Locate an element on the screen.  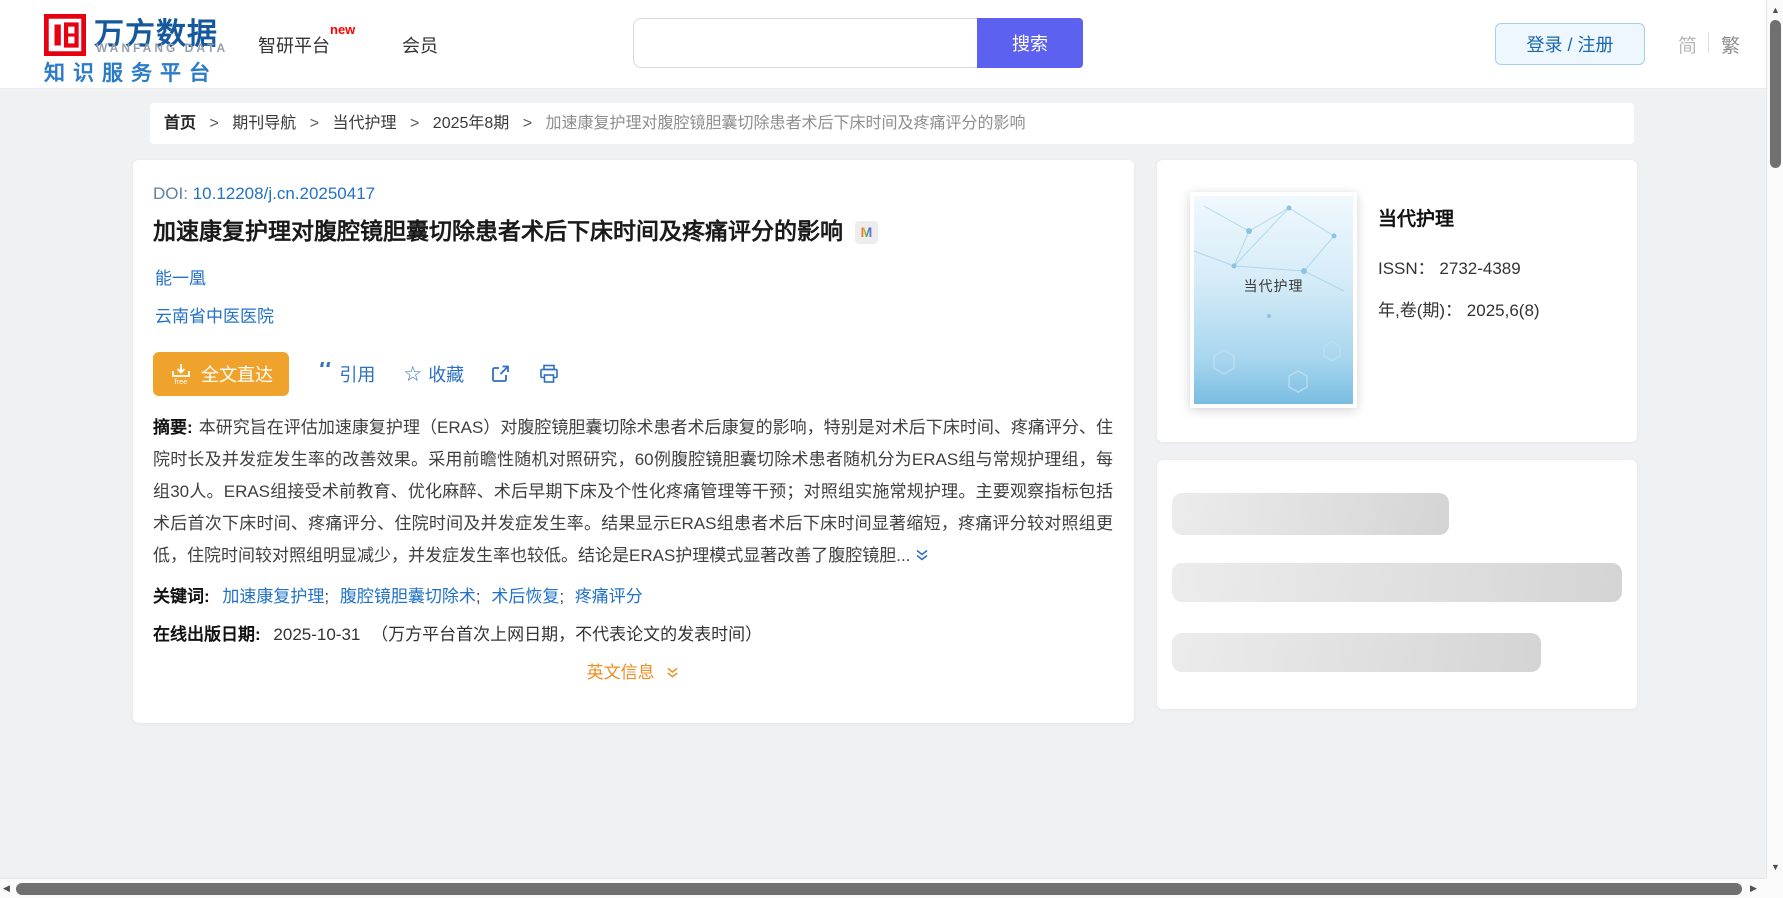
free-download-icon: free is located at coordinates (181, 375).